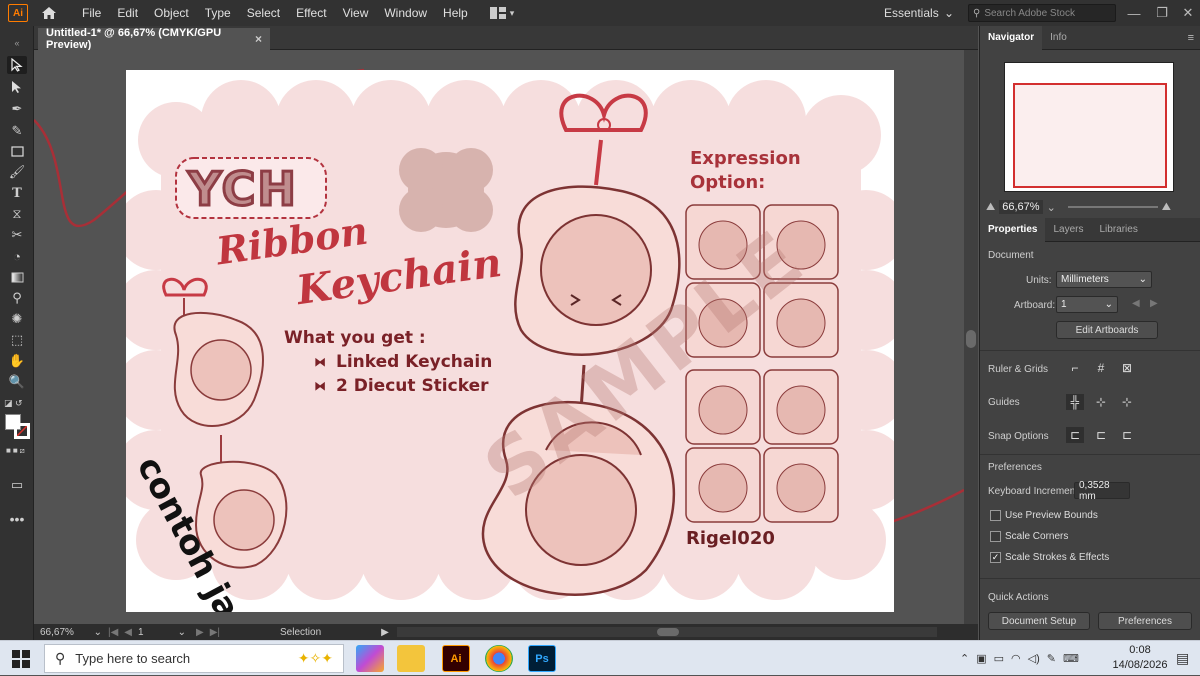 The width and height of the screenshot is (1200, 676). Describe the element at coordinates (1075, 368) in the screenshot. I see `ruler-icon: ⌐` at that location.